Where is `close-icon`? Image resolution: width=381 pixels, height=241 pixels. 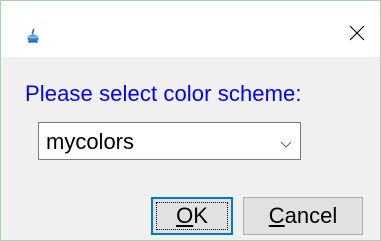 close-icon is located at coordinates (357, 33).